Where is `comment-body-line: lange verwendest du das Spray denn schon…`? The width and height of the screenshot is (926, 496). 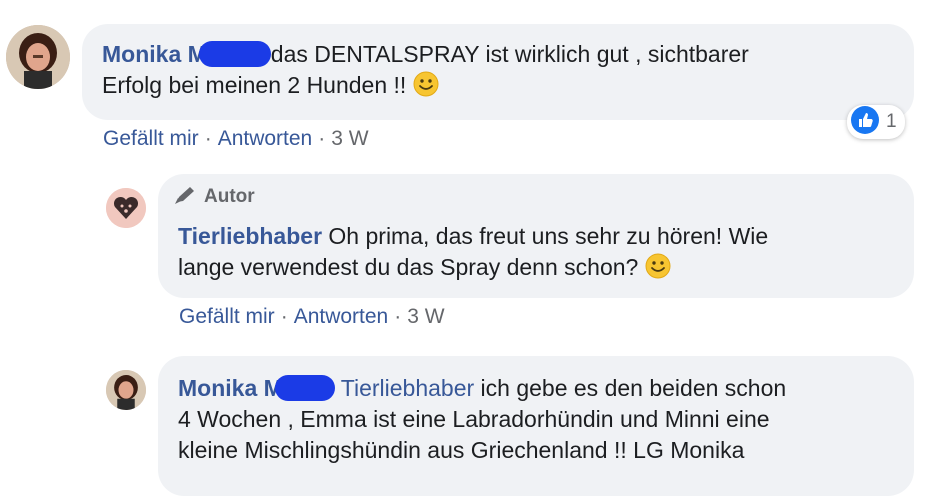 comment-body-line: lange verwendest du das Spray denn schon… is located at coordinates (408, 267).